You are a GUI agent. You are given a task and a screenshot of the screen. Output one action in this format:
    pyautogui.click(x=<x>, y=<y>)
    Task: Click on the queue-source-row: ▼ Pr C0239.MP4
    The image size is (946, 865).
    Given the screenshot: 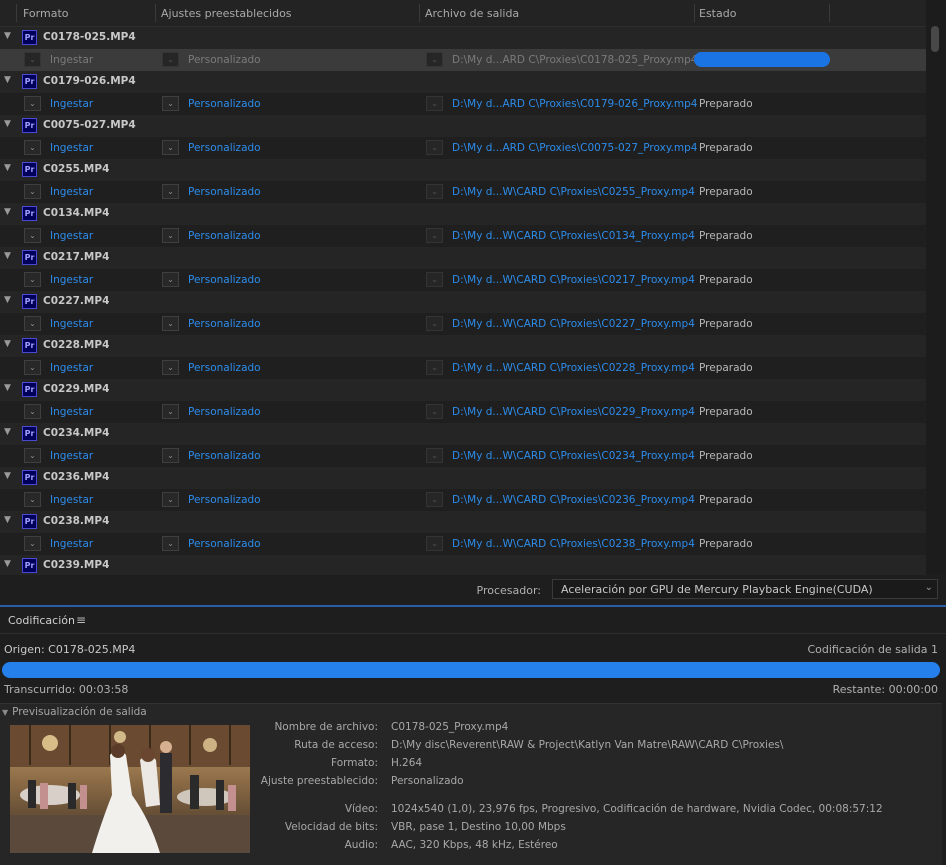 What is the action you would take?
    pyautogui.click(x=463, y=565)
    